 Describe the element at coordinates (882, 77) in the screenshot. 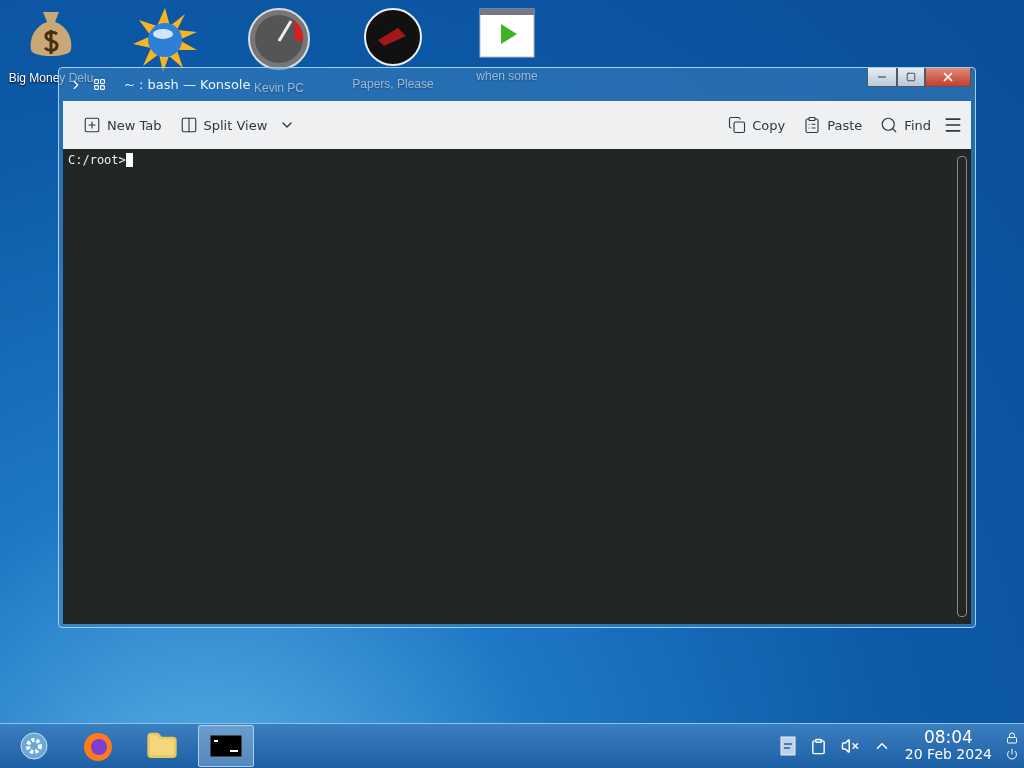

I see `minimize-button` at that location.